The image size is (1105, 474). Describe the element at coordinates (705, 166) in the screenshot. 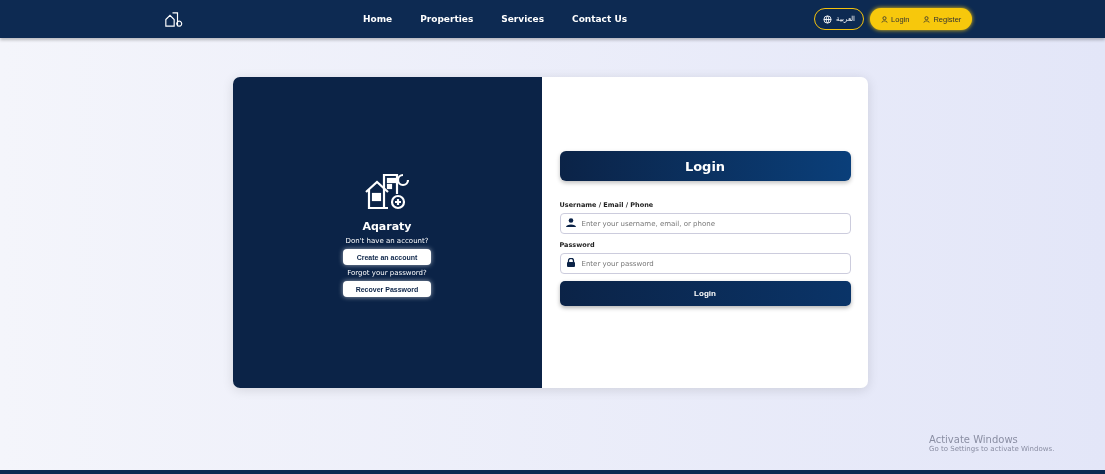

I see `login-header: Login` at that location.